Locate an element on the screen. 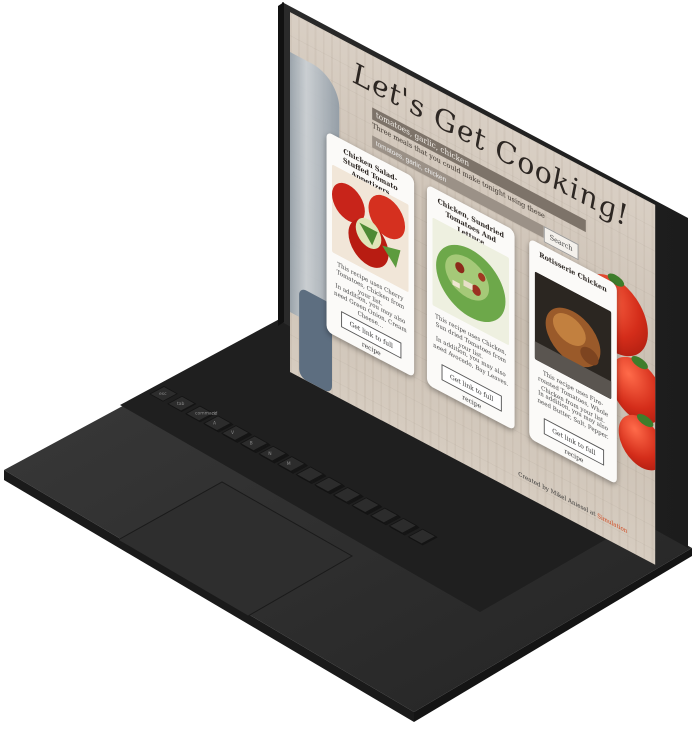 The width and height of the screenshot is (697, 744). credit-prefix: Created by Mikel Aniesel at is located at coordinates (557, 494).